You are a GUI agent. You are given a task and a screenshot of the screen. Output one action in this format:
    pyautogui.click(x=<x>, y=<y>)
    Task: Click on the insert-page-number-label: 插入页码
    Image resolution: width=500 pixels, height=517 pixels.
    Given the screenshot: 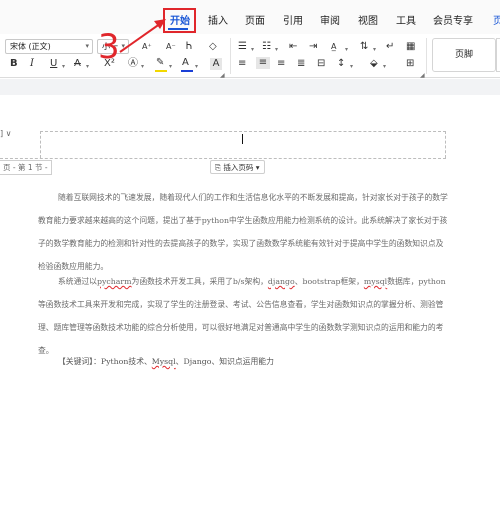 What is the action you would take?
    pyautogui.click(x=238, y=167)
    